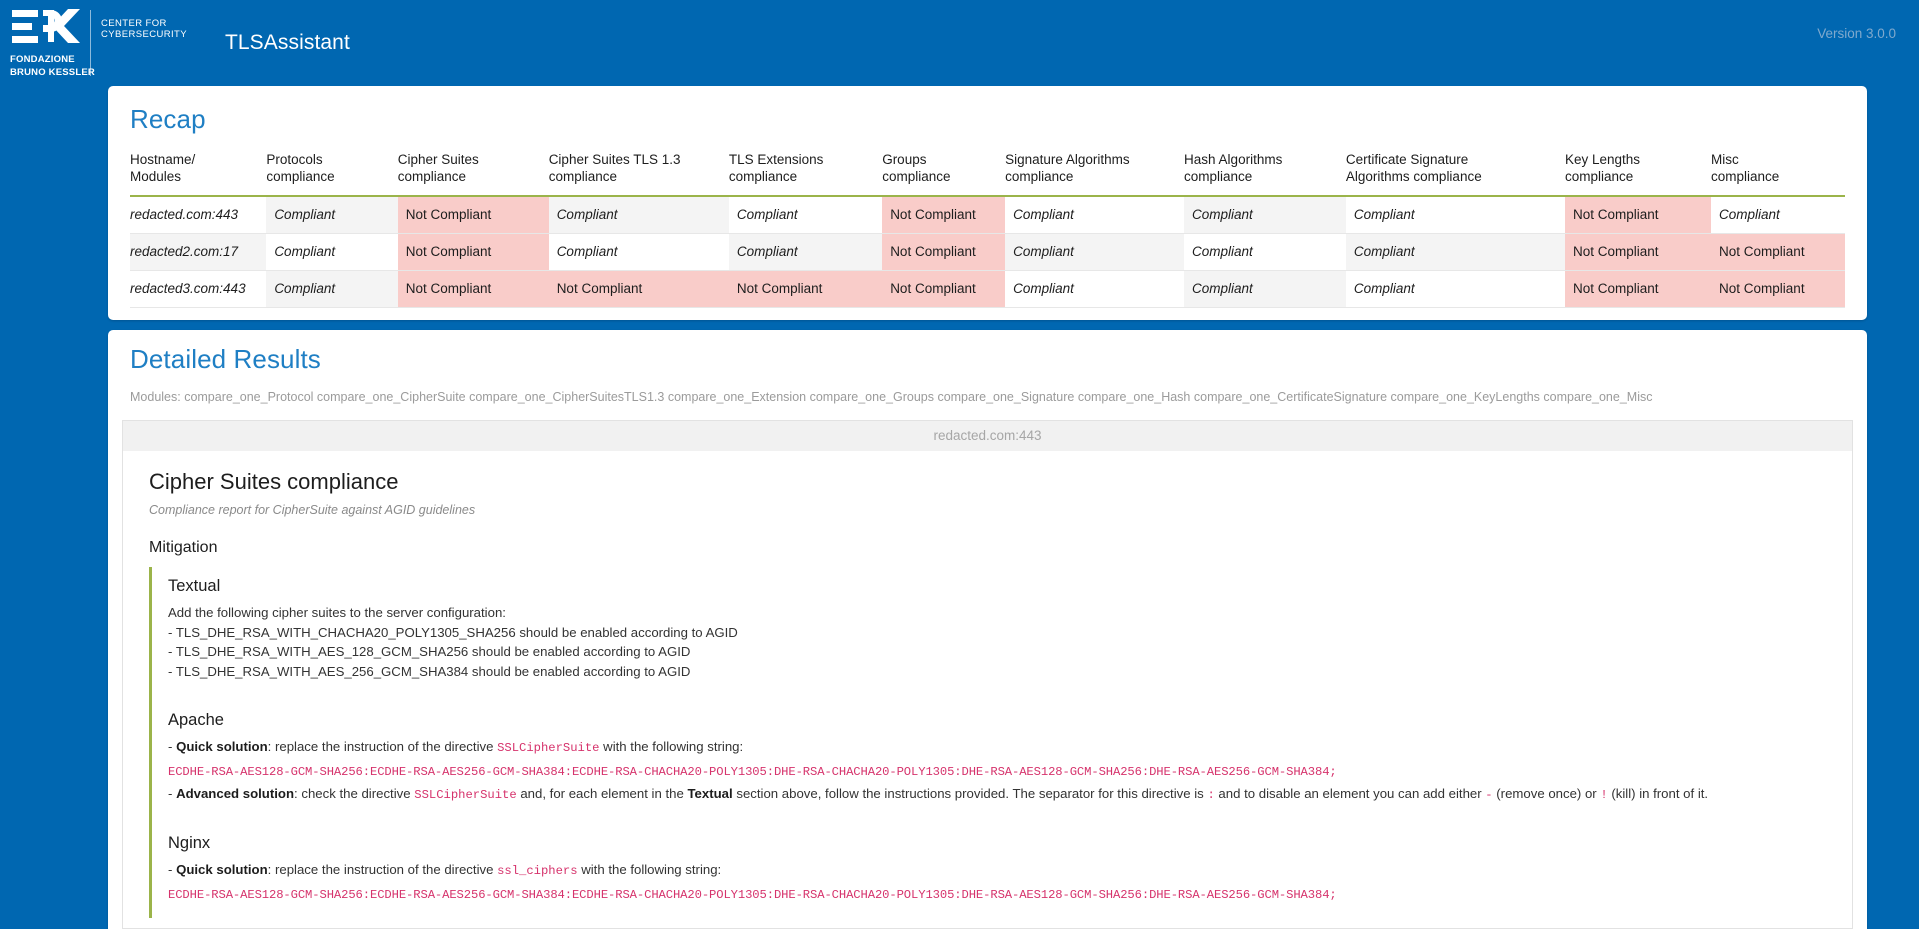  Describe the element at coordinates (473, 173) in the screenshot. I see `recap-col-cipher-suites: Cipher Suites compliance` at that location.